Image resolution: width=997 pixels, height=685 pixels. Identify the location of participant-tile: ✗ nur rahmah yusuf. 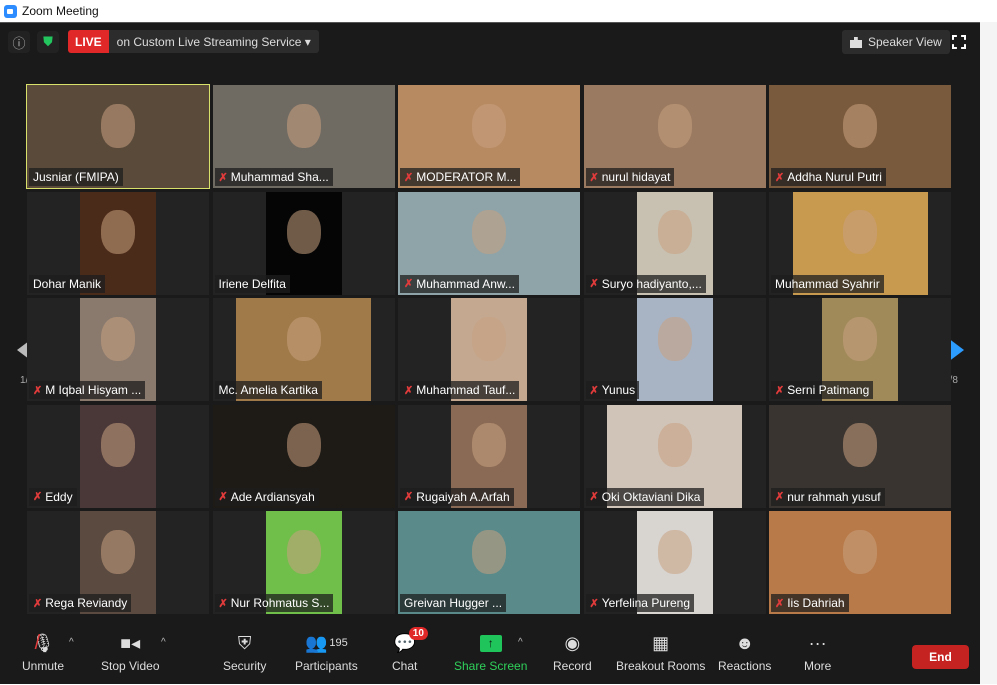
(860, 456).